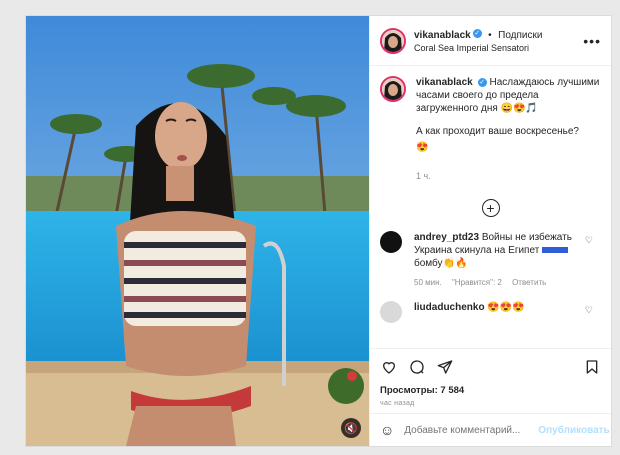 This screenshot has width=620, height=455. What do you see at coordinates (592, 41) in the screenshot?
I see `more-options-icon: •••` at bounding box center [592, 41].